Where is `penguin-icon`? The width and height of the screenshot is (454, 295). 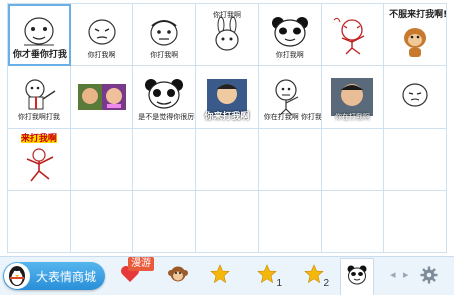 penguin-icon is located at coordinates (17, 276).